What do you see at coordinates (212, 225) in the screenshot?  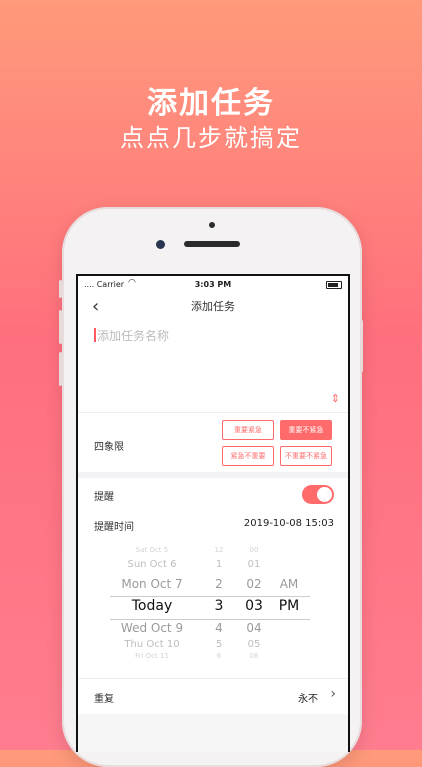 I see `sensor-dot` at bounding box center [212, 225].